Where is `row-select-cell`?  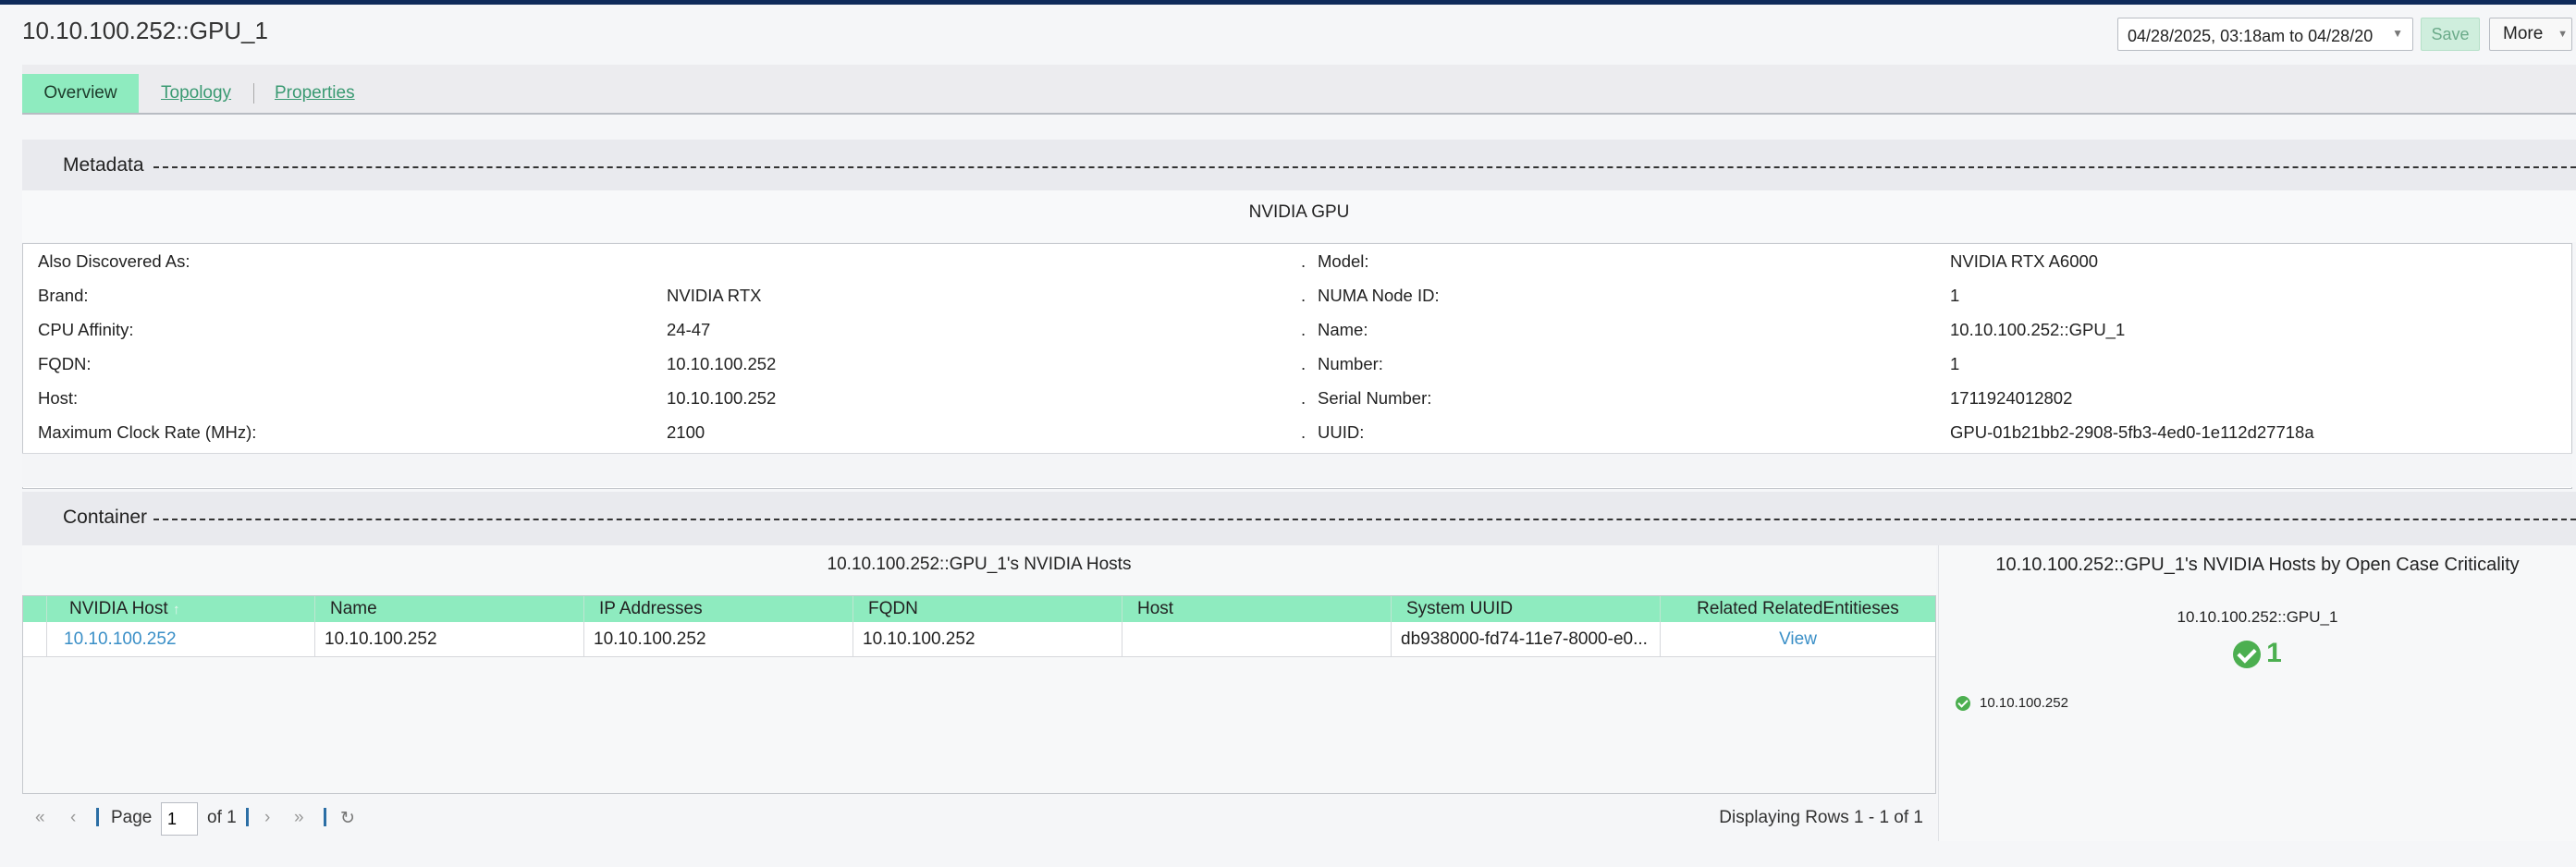
row-select-cell is located at coordinates (35, 639).